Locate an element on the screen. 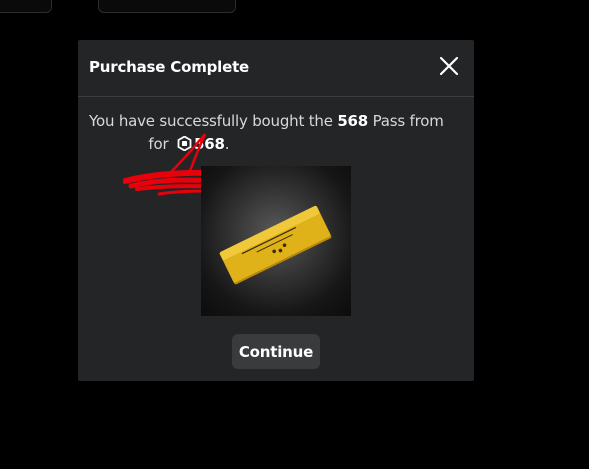 The height and width of the screenshot is (469, 589). golden-ticket-icon is located at coordinates (275, 245).